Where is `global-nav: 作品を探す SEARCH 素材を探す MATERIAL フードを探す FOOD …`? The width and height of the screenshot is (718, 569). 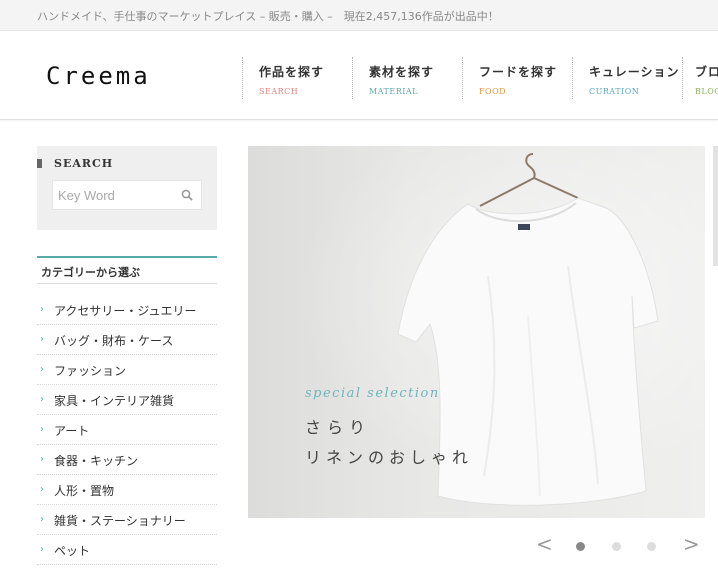
global-nav: 作品を探す SEARCH 素材を探す MATERIAL フードを探す FOOD … is located at coordinates (480, 78).